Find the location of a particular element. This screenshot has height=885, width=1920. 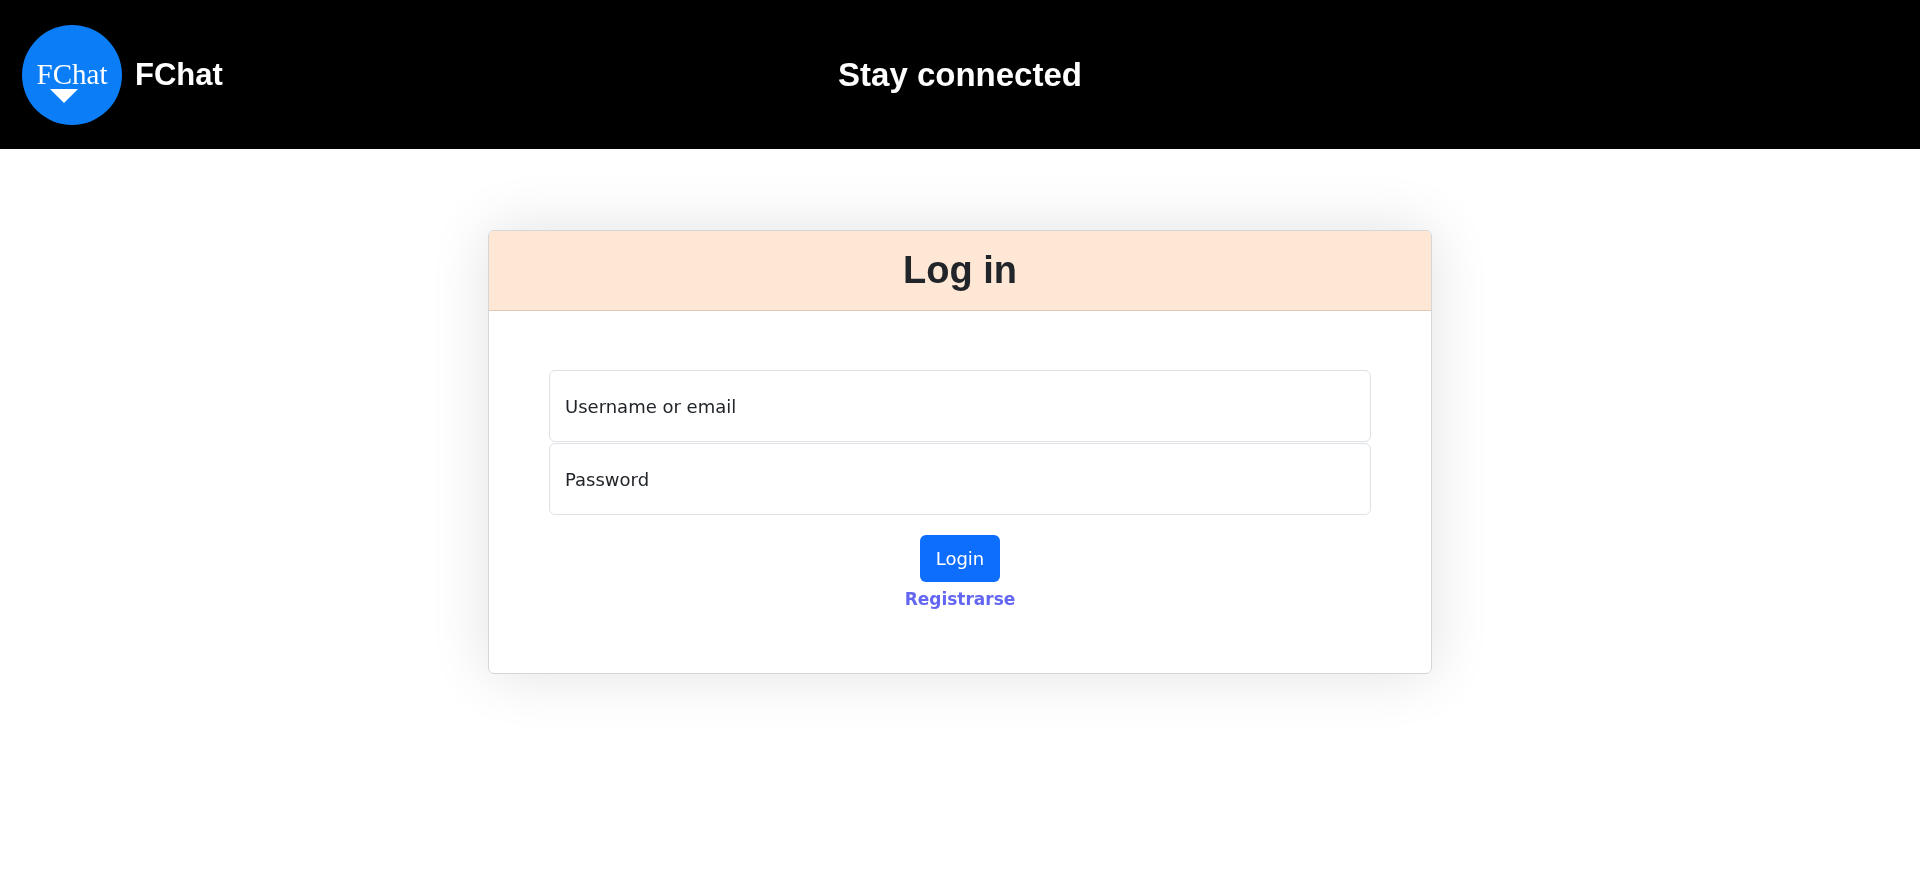

username-field: Username or email is located at coordinates (960, 406).